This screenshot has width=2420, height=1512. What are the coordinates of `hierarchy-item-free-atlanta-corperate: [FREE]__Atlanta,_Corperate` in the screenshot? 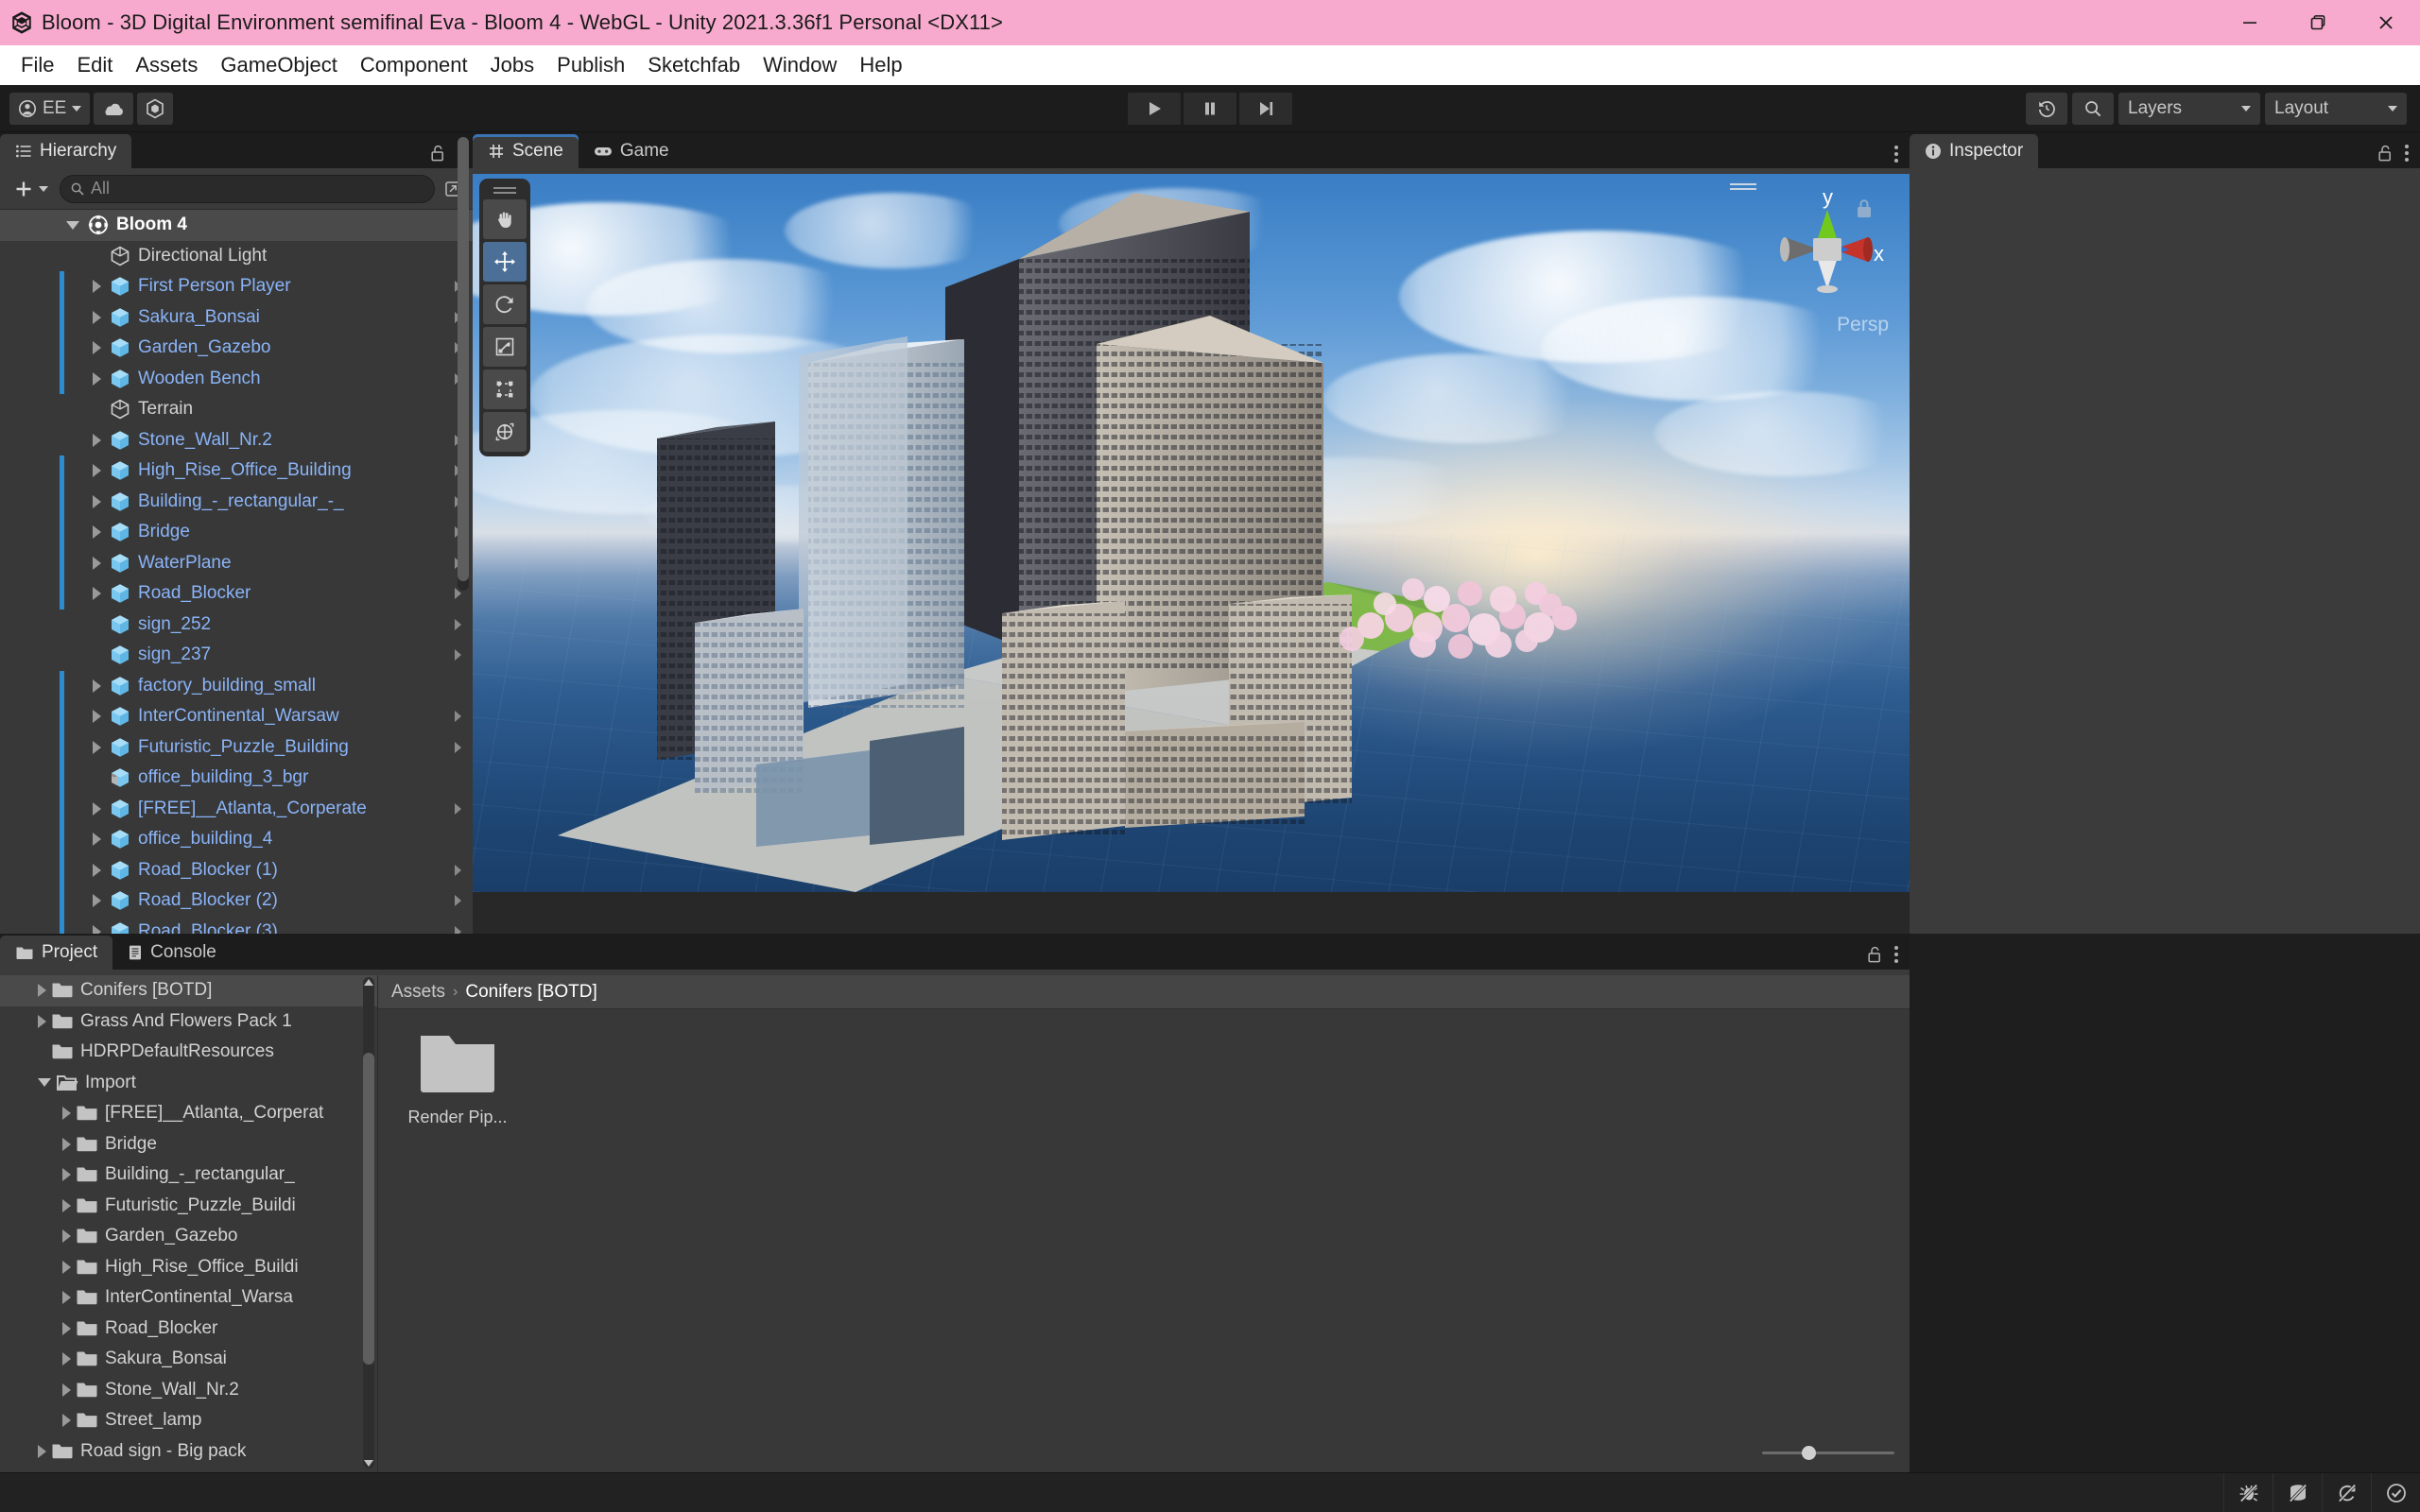 It's located at (236, 808).